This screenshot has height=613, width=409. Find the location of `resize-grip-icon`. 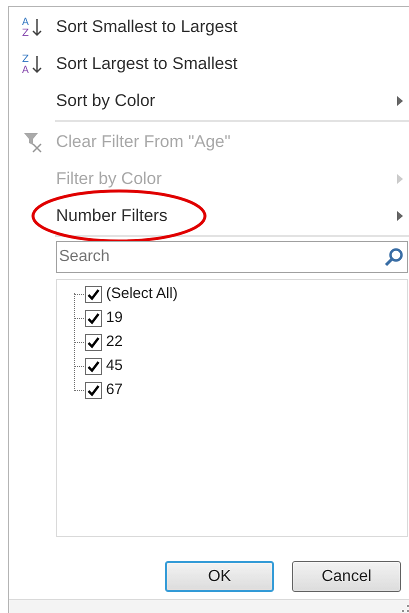

resize-grip-icon is located at coordinates (405, 609).